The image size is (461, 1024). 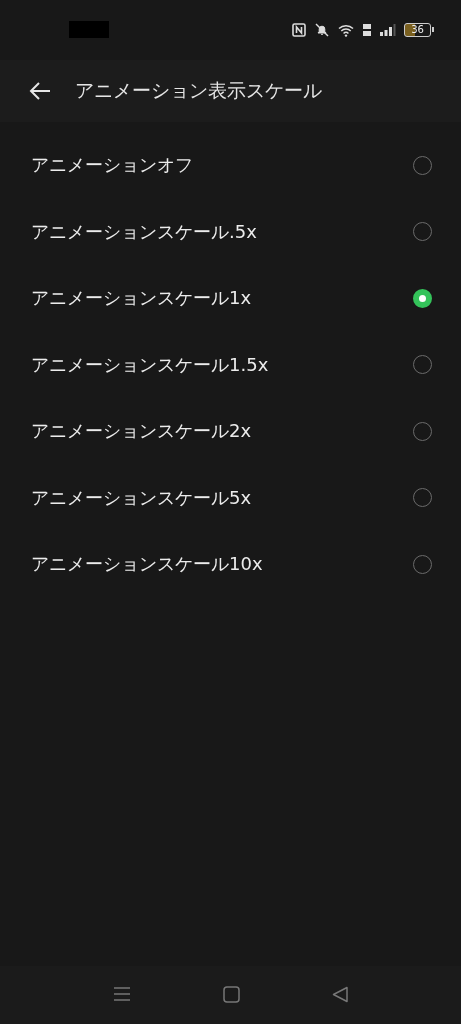 What do you see at coordinates (230, 431) in the screenshot?
I see `option-row: アニメーションスケール2x` at bounding box center [230, 431].